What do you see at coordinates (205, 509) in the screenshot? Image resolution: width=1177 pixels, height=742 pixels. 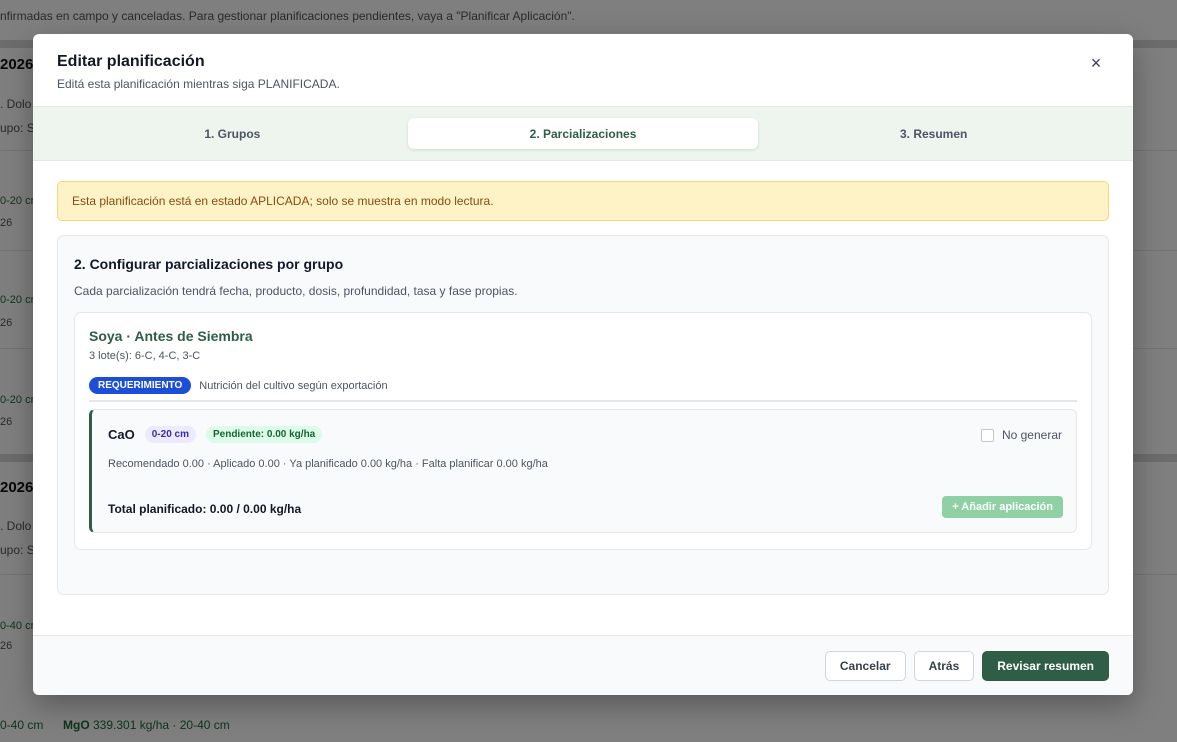 I see `nutrient-total: Total planificado: 0.00 / 0.00 kg/ha` at bounding box center [205, 509].